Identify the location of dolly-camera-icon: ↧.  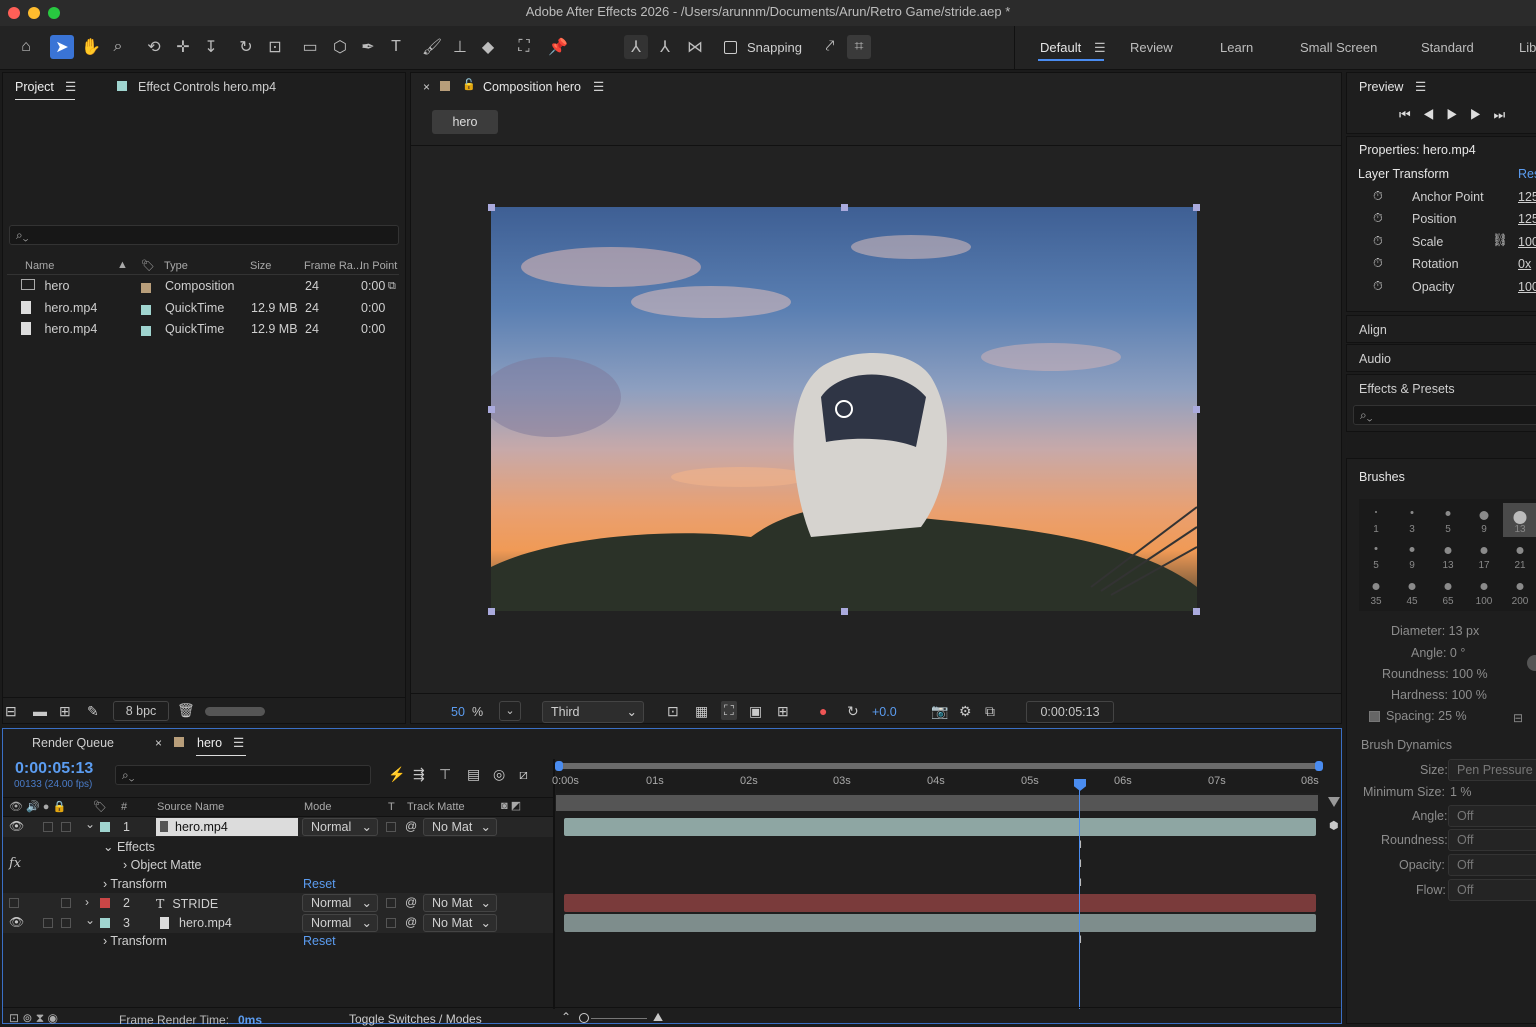
(211, 47).